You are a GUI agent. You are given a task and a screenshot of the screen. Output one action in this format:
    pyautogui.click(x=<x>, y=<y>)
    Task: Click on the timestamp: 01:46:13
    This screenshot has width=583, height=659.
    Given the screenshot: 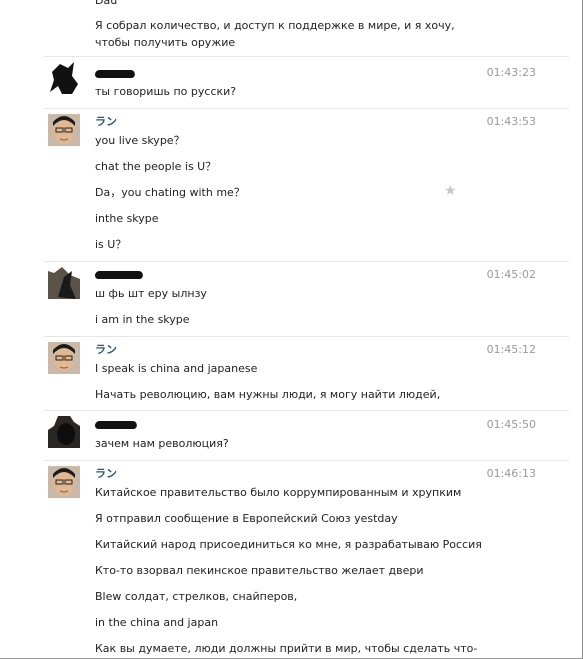 What is the action you would take?
    pyautogui.click(x=511, y=473)
    